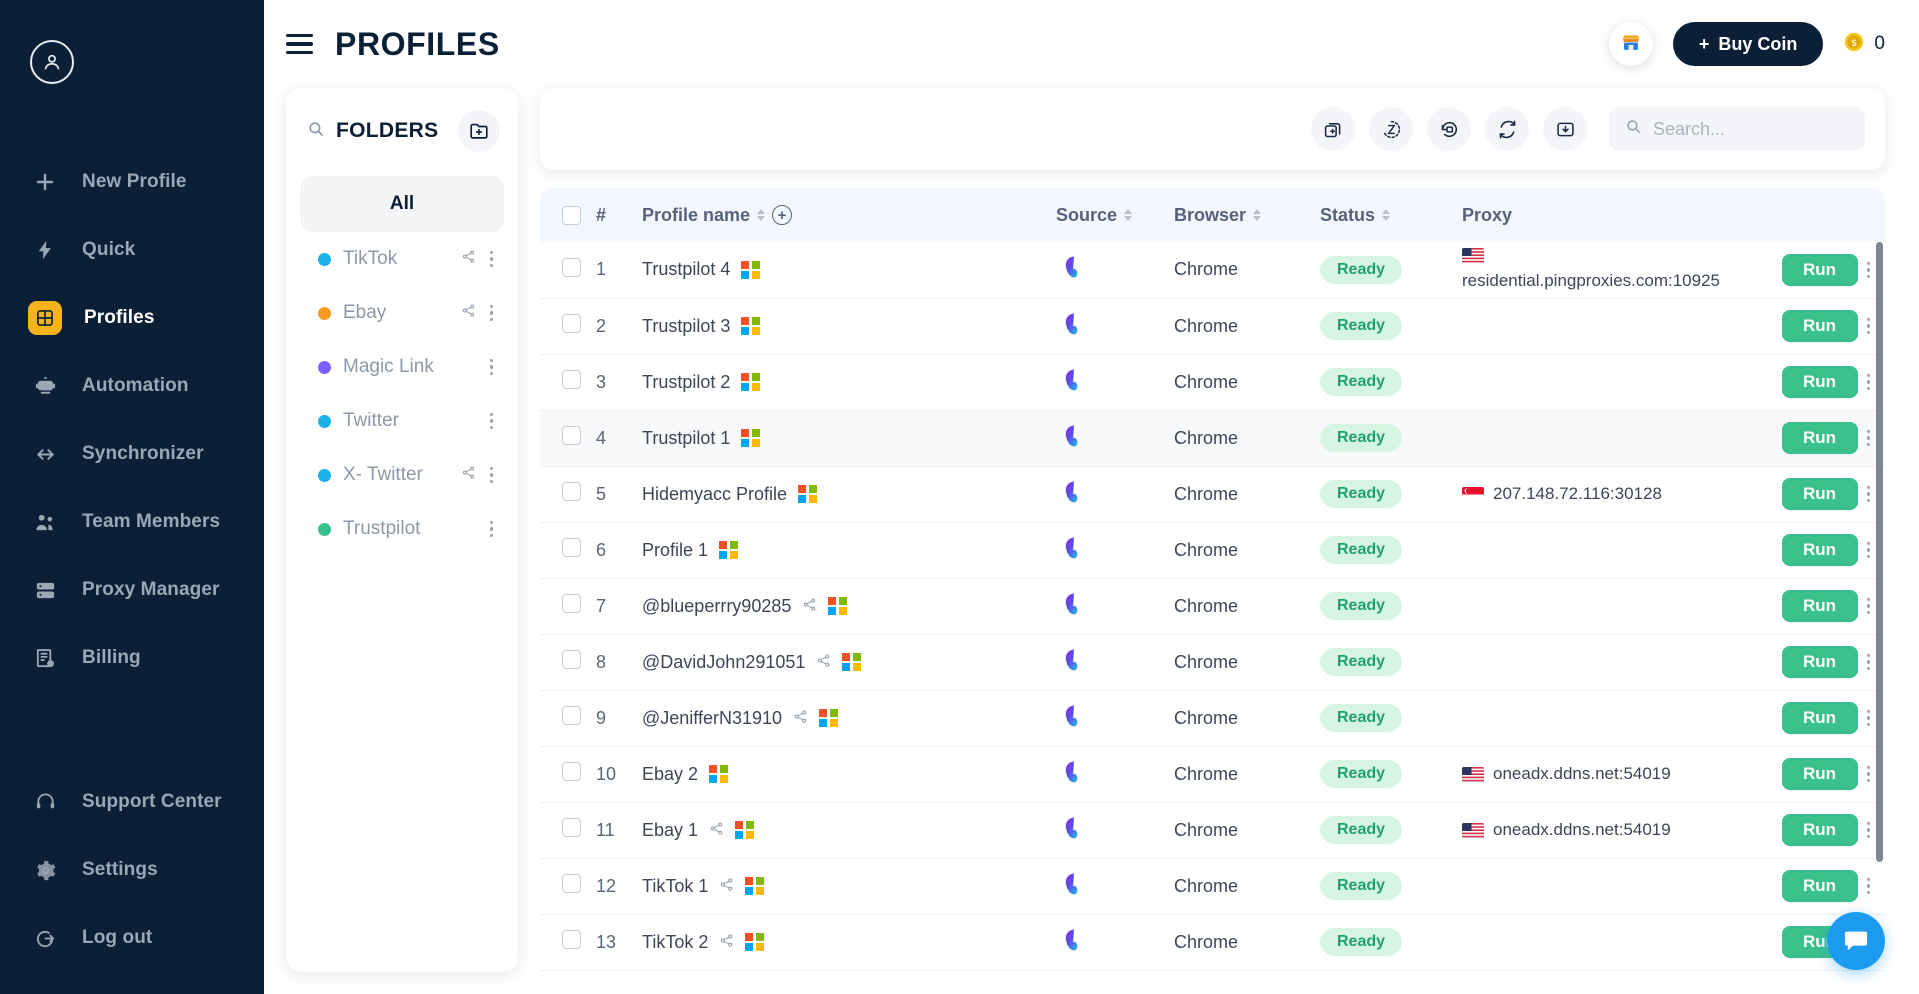 The image size is (1919, 994). I want to click on hamburger-icon, so click(299, 44).